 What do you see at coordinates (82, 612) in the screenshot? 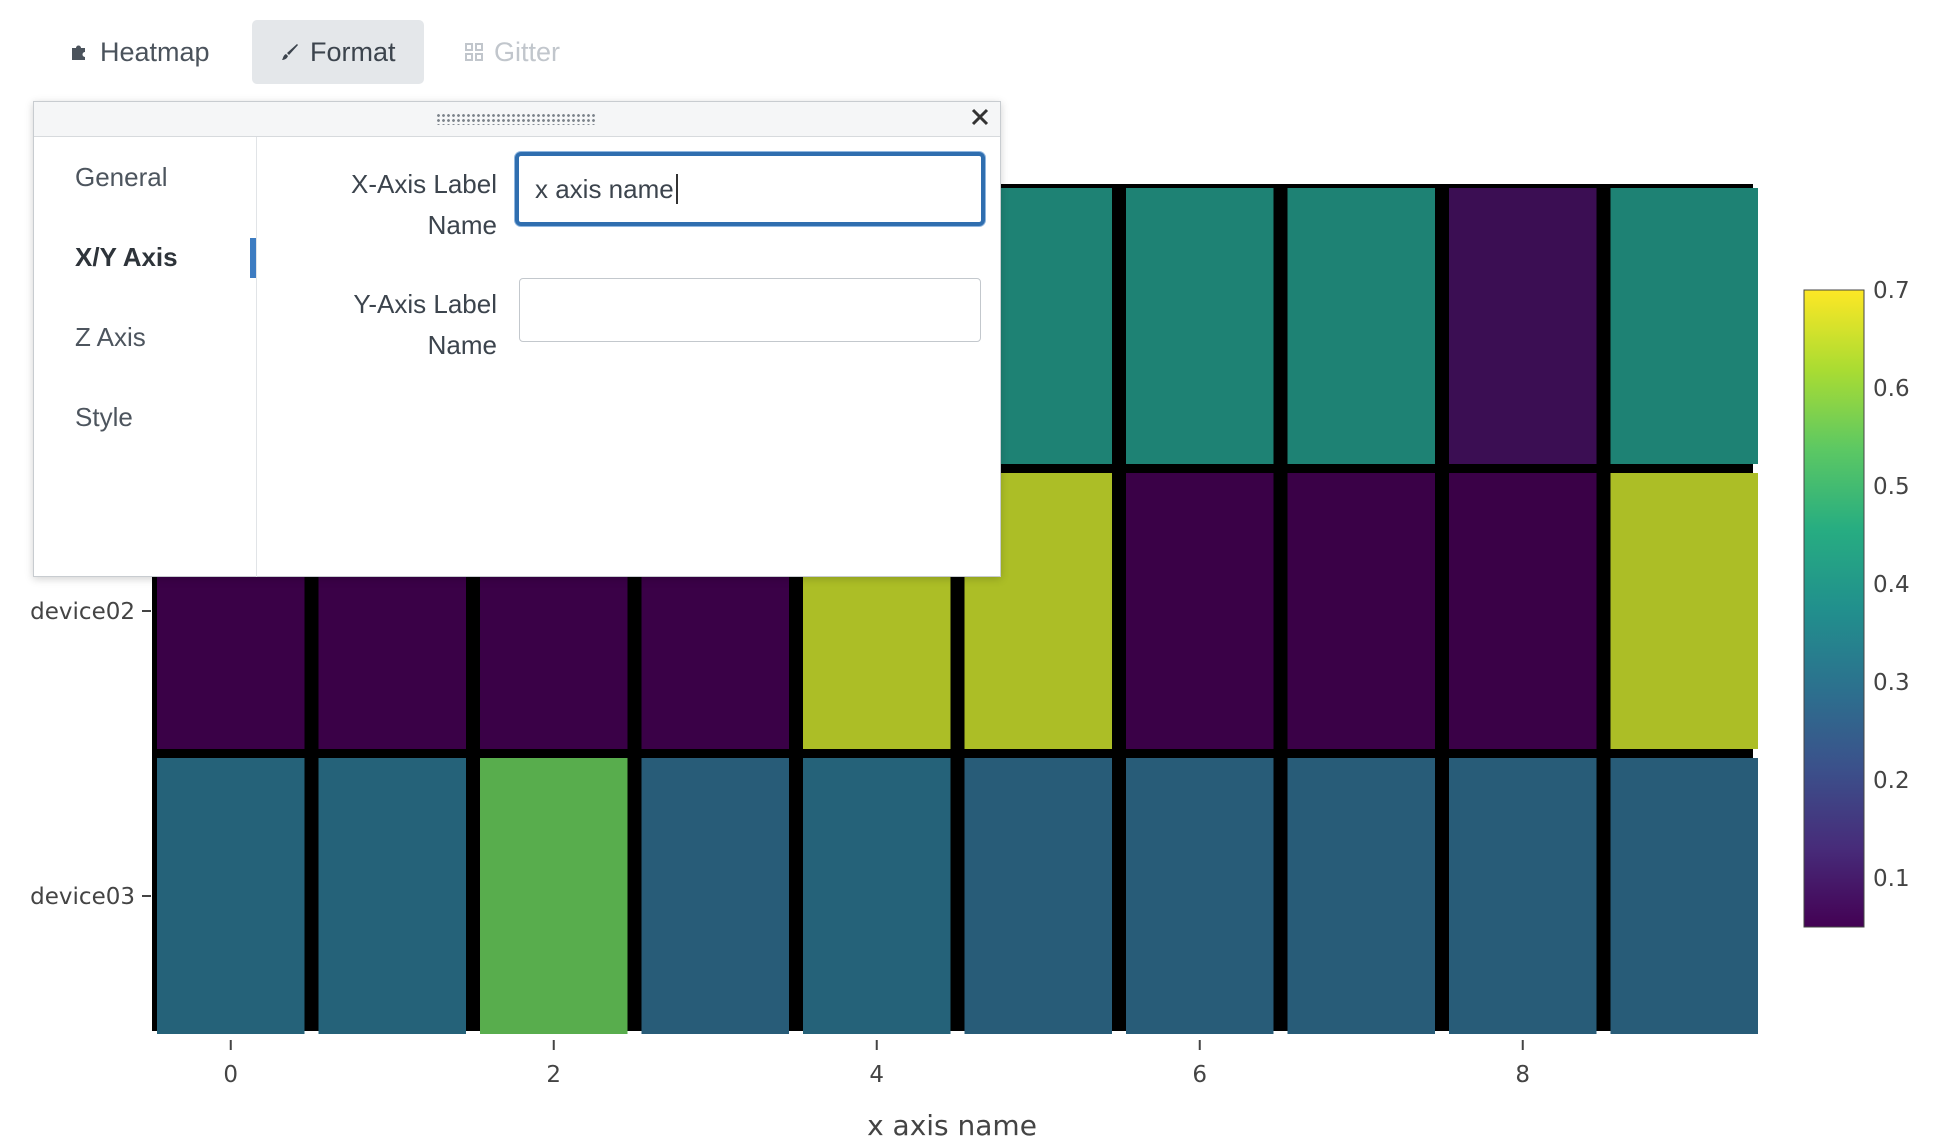
I see `y-tick-label: device02` at bounding box center [82, 612].